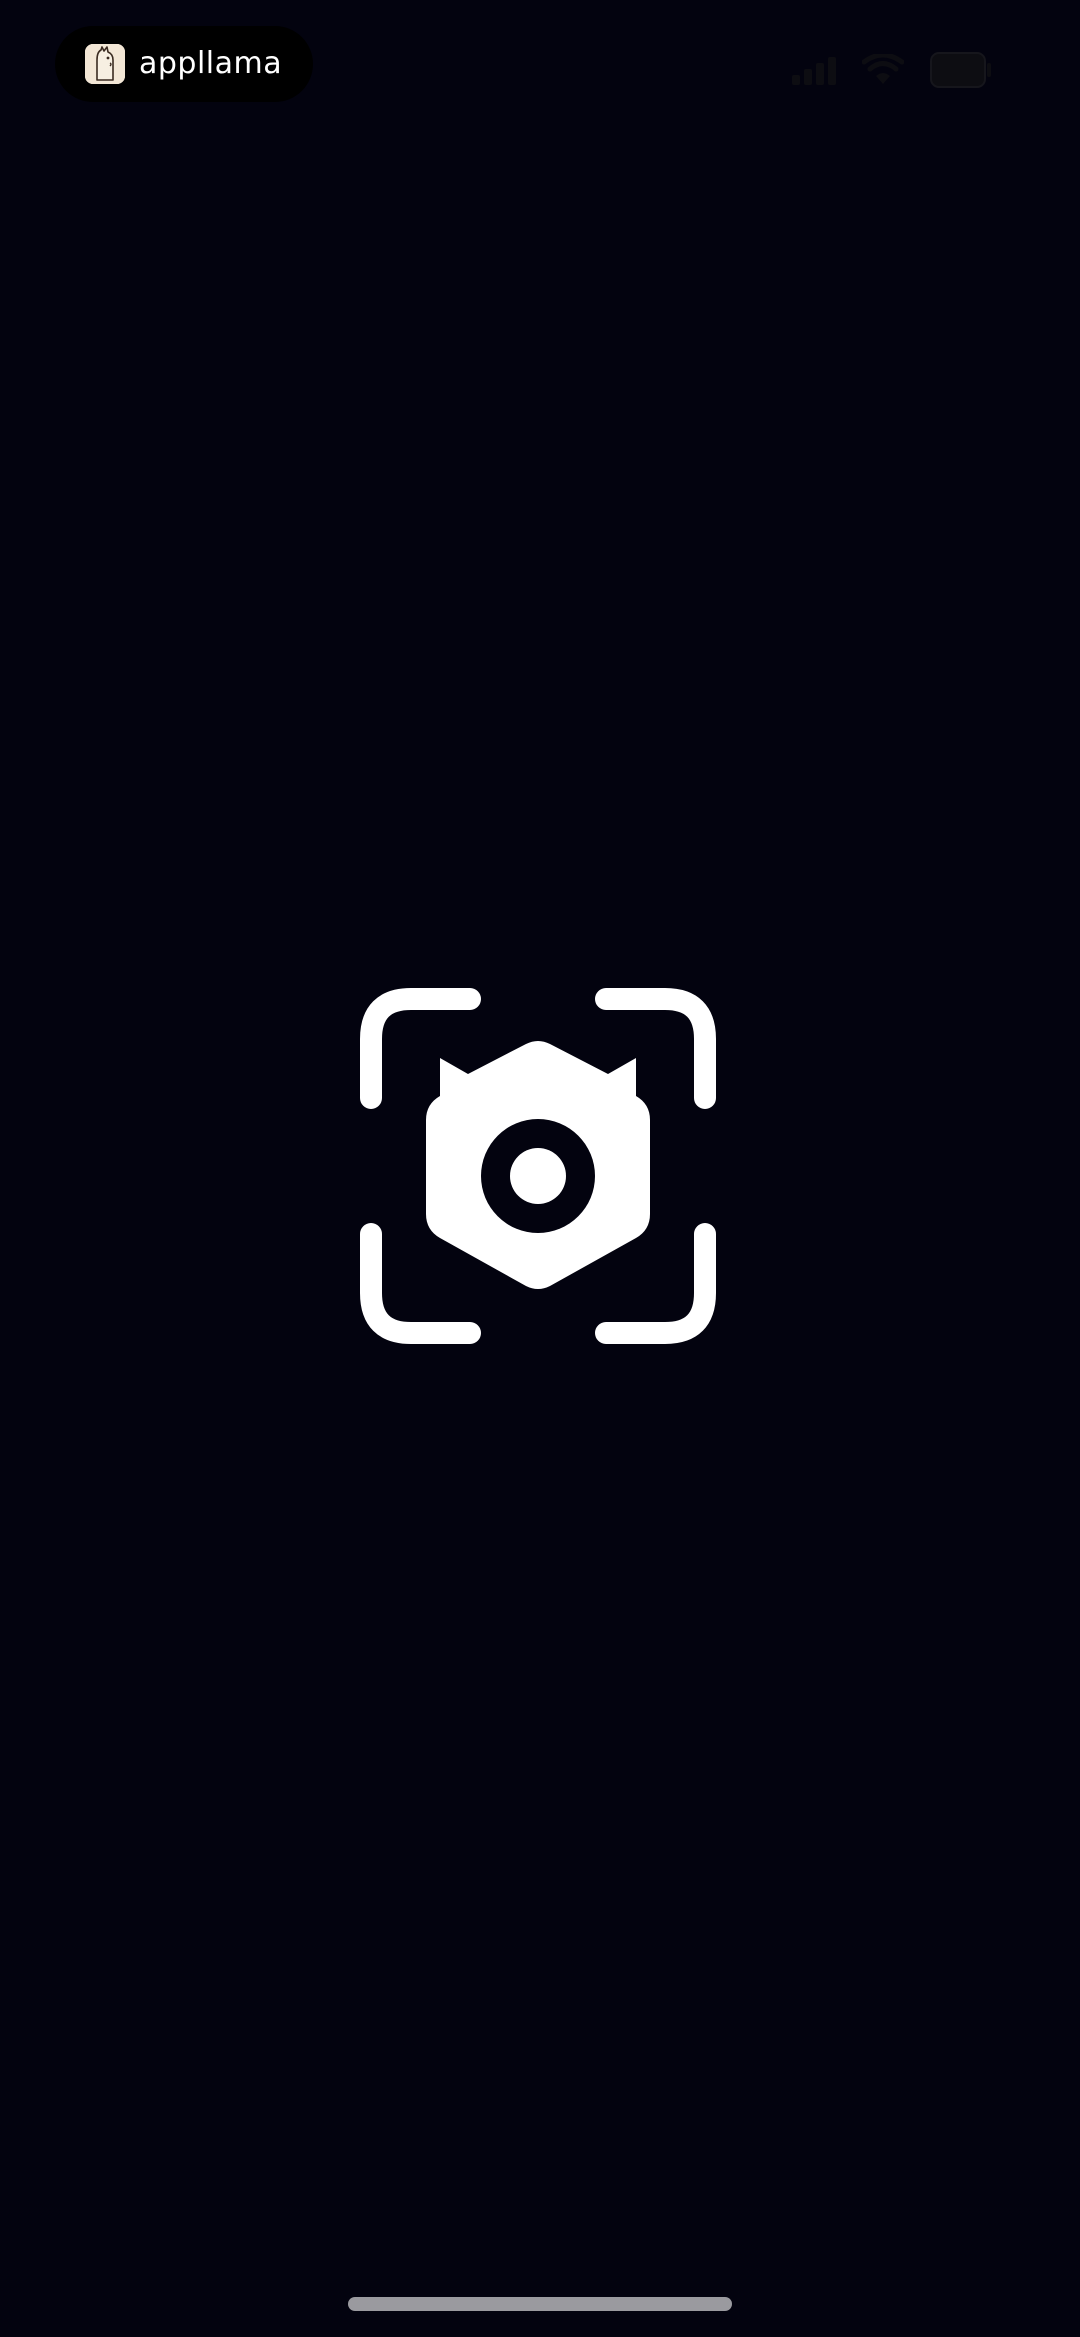 Image resolution: width=1080 pixels, height=2337 pixels. What do you see at coordinates (883, 70) in the screenshot?
I see `wifi-icon` at bounding box center [883, 70].